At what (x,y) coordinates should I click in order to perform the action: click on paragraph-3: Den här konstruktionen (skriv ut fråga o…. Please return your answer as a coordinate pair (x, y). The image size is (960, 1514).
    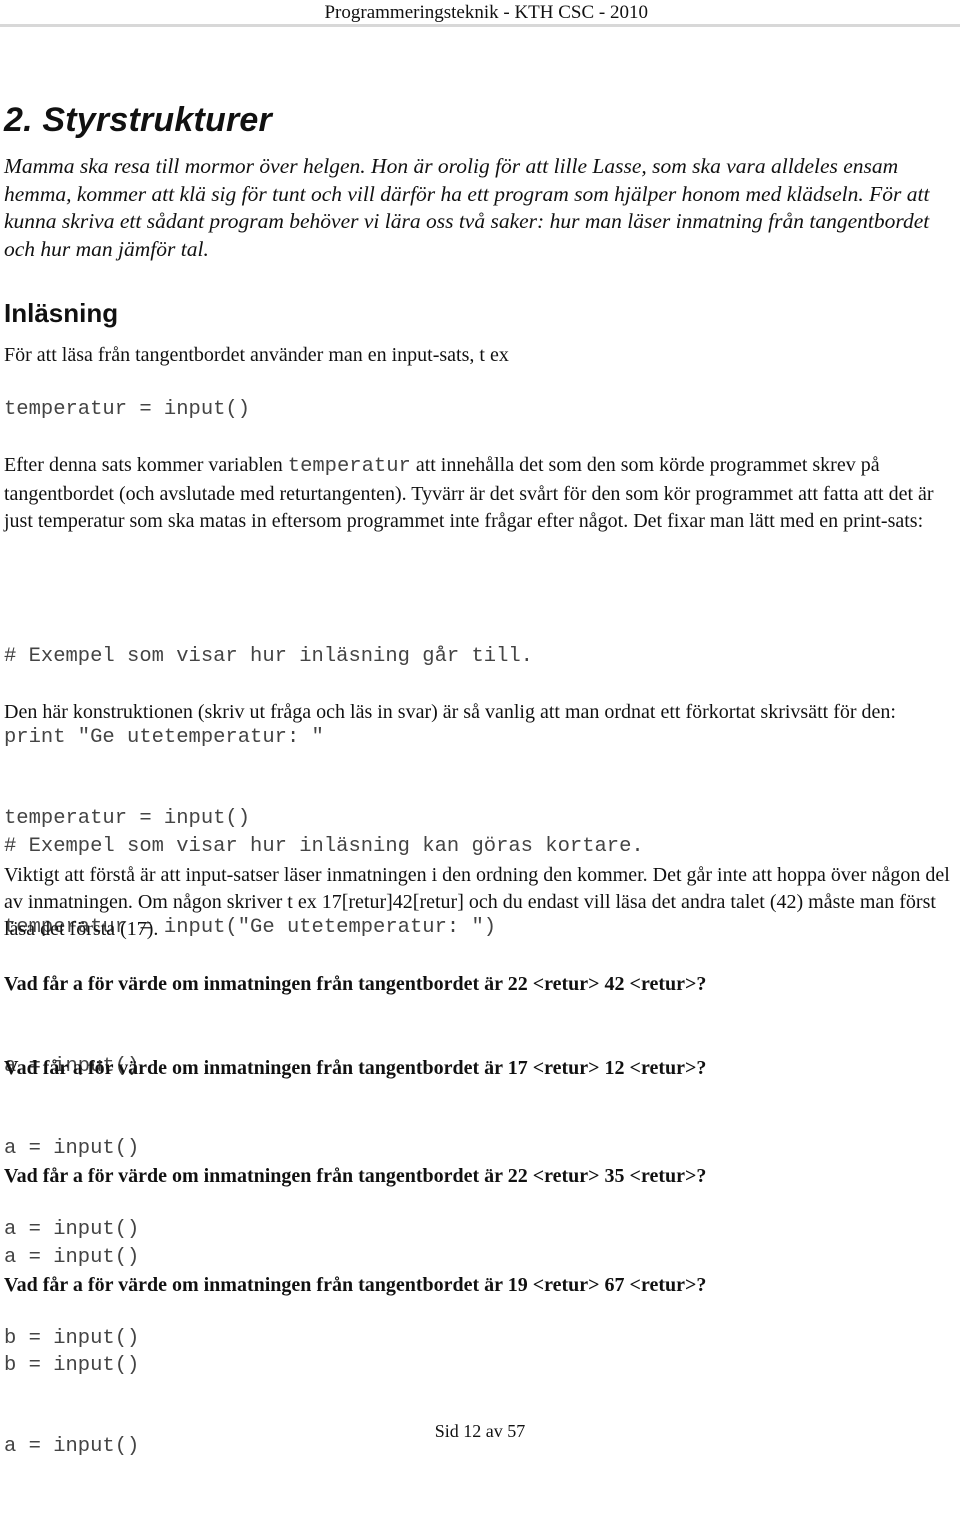
    Looking at the image, I should click on (450, 712).